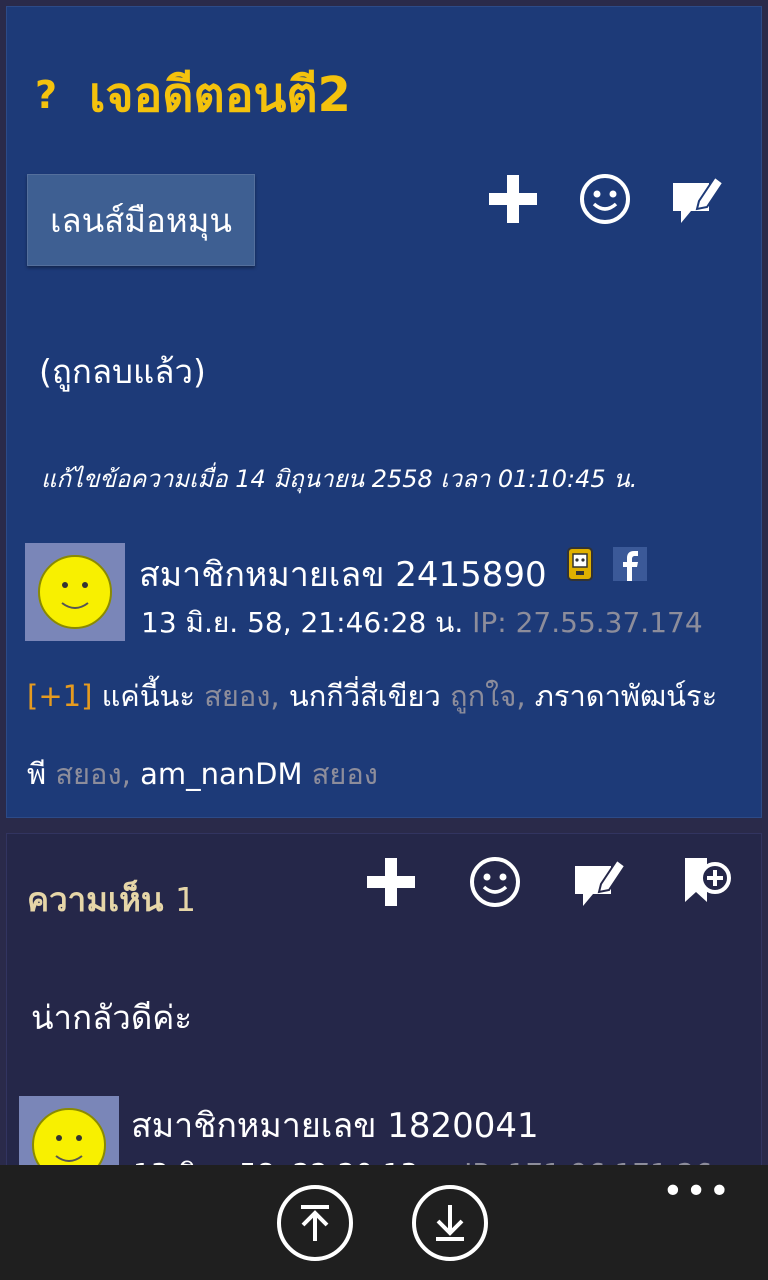 The image size is (768, 1280). Describe the element at coordinates (630, 564) in the screenshot. I see `facebook-icon` at that location.